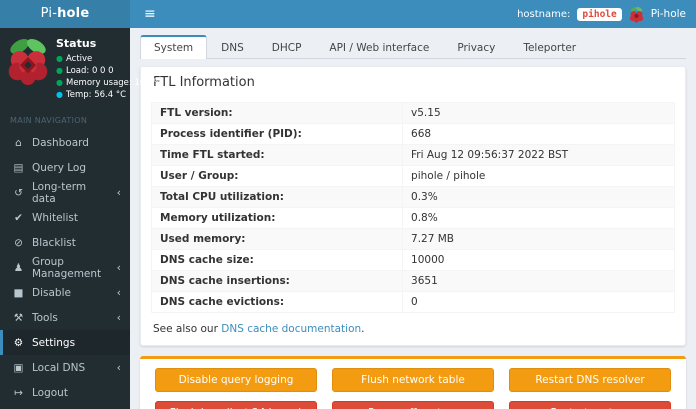 The image size is (696, 409). Describe the element at coordinates (544, 14) in the screenshot. I see `hostname-label: hostname:` at that location.